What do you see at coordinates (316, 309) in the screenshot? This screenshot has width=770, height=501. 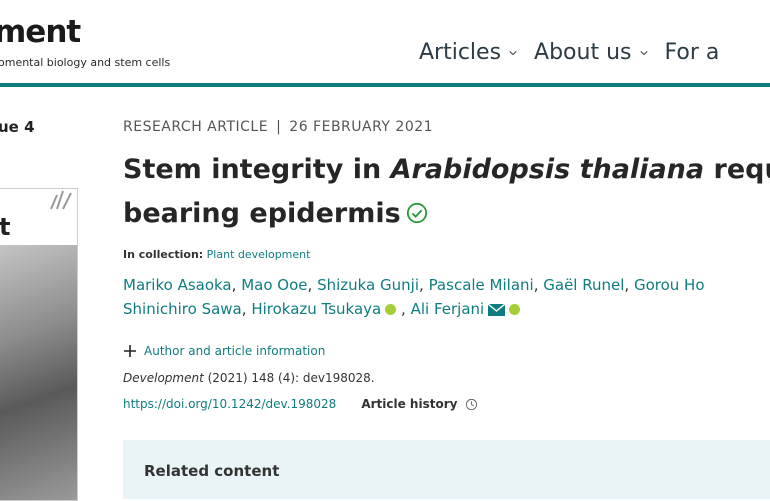 I see `author-link: Hirokazu Tsukaya` at bounding box center [316, 309].